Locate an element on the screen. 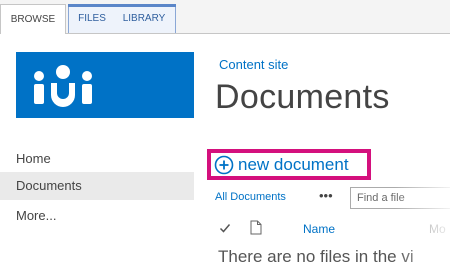 This screenshot has height=275, width=450. more-views-ellipsis: ••• is located at coordinates (326, 195).